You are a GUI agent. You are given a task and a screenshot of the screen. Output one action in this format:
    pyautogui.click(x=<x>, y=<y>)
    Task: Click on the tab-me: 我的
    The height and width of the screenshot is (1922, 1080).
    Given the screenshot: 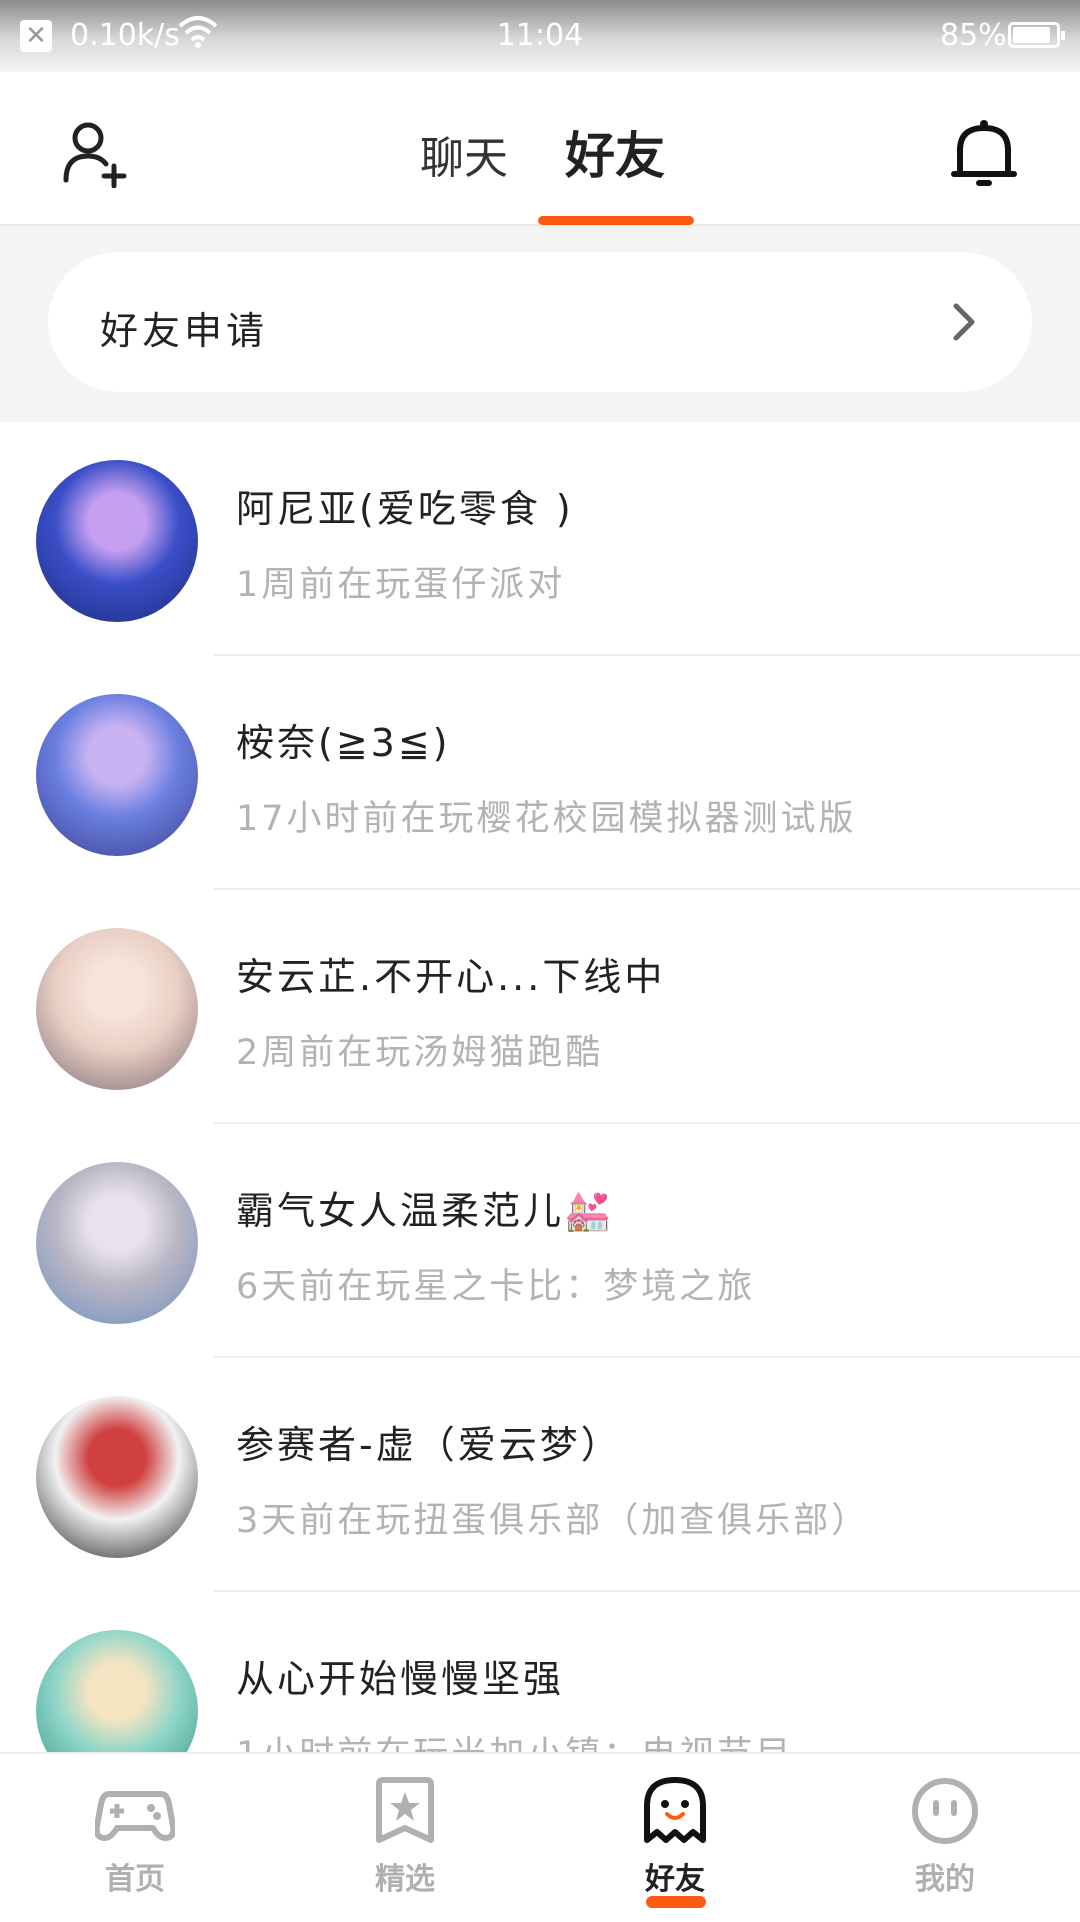 What is the action you would take?
    pyautogui.click(x=945, y=1838)
    